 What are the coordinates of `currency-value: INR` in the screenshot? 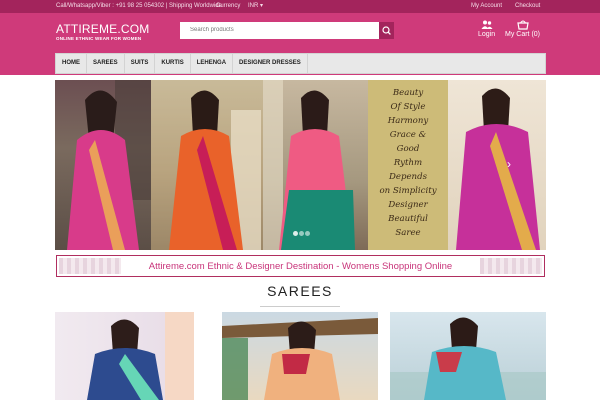 It's located at (253, 6).